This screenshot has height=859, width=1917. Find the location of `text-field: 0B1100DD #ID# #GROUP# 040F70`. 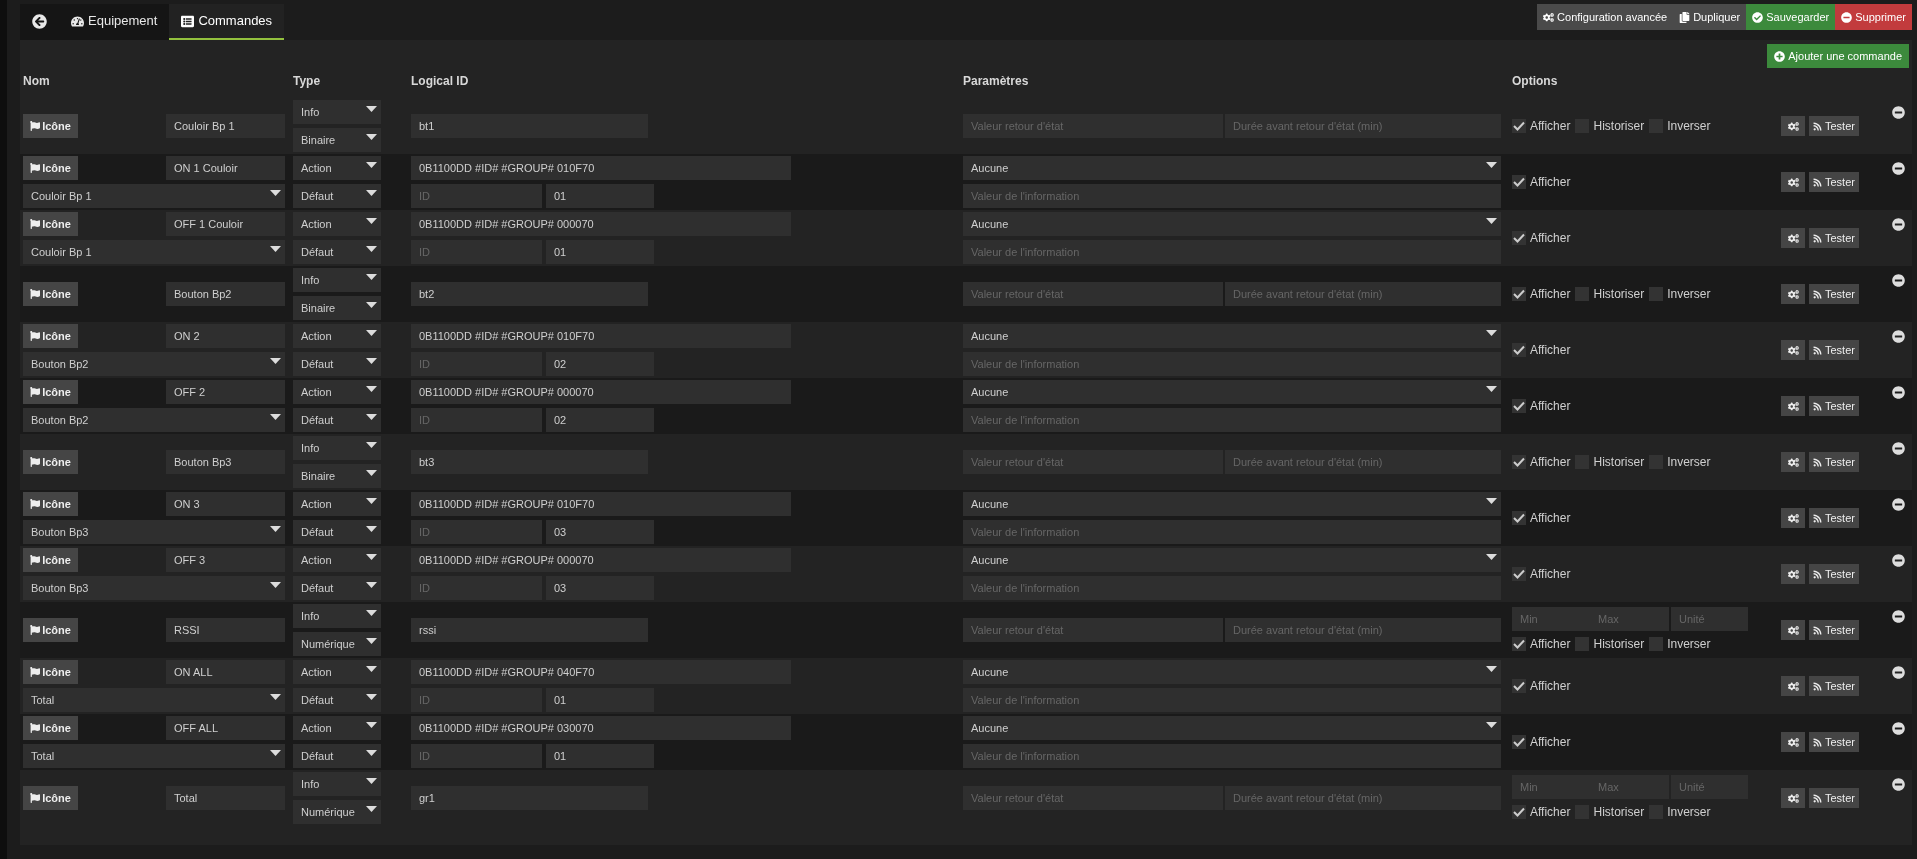

text-field: 0B1100DD #ID# #GROUP# 040F70 is located at coordinates (601, 672).